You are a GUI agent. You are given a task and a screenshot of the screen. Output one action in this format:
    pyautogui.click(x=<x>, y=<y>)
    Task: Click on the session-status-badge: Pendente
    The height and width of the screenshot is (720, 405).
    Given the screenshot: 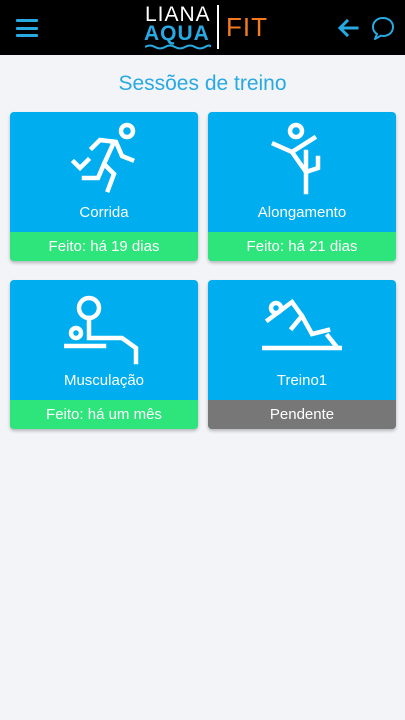 What is the action you would take?
    pyautogui.click(x=302, y=414)
    